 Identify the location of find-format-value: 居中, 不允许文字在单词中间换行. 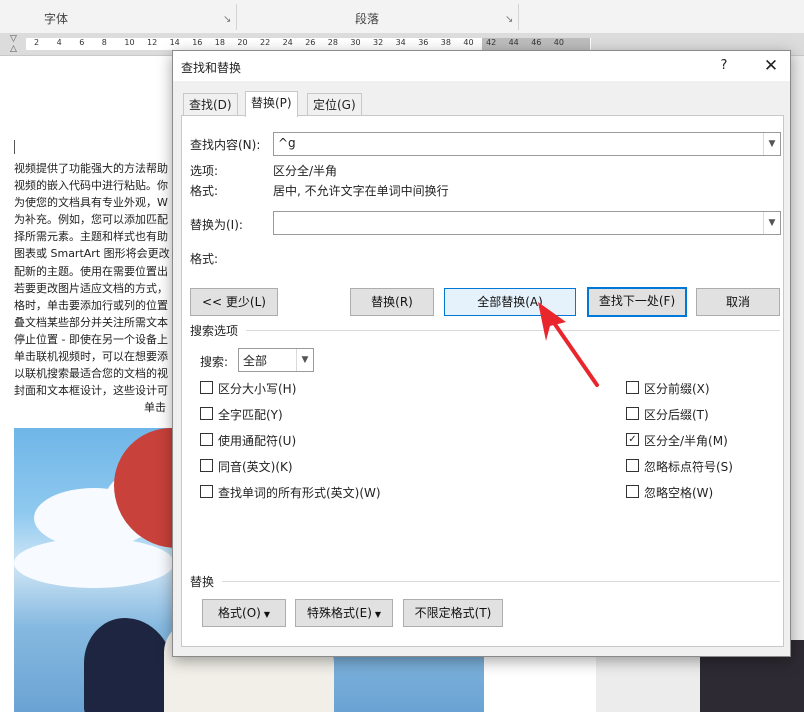
(361, 191).